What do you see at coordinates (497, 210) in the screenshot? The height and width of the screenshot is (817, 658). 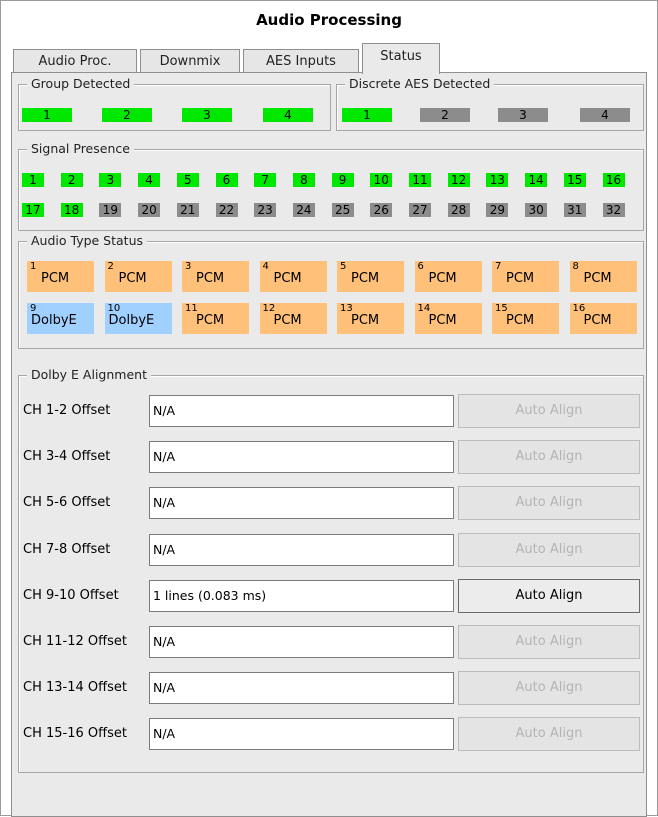 I see `signal-29-indicator: 29` at bounding box center [497, 210].